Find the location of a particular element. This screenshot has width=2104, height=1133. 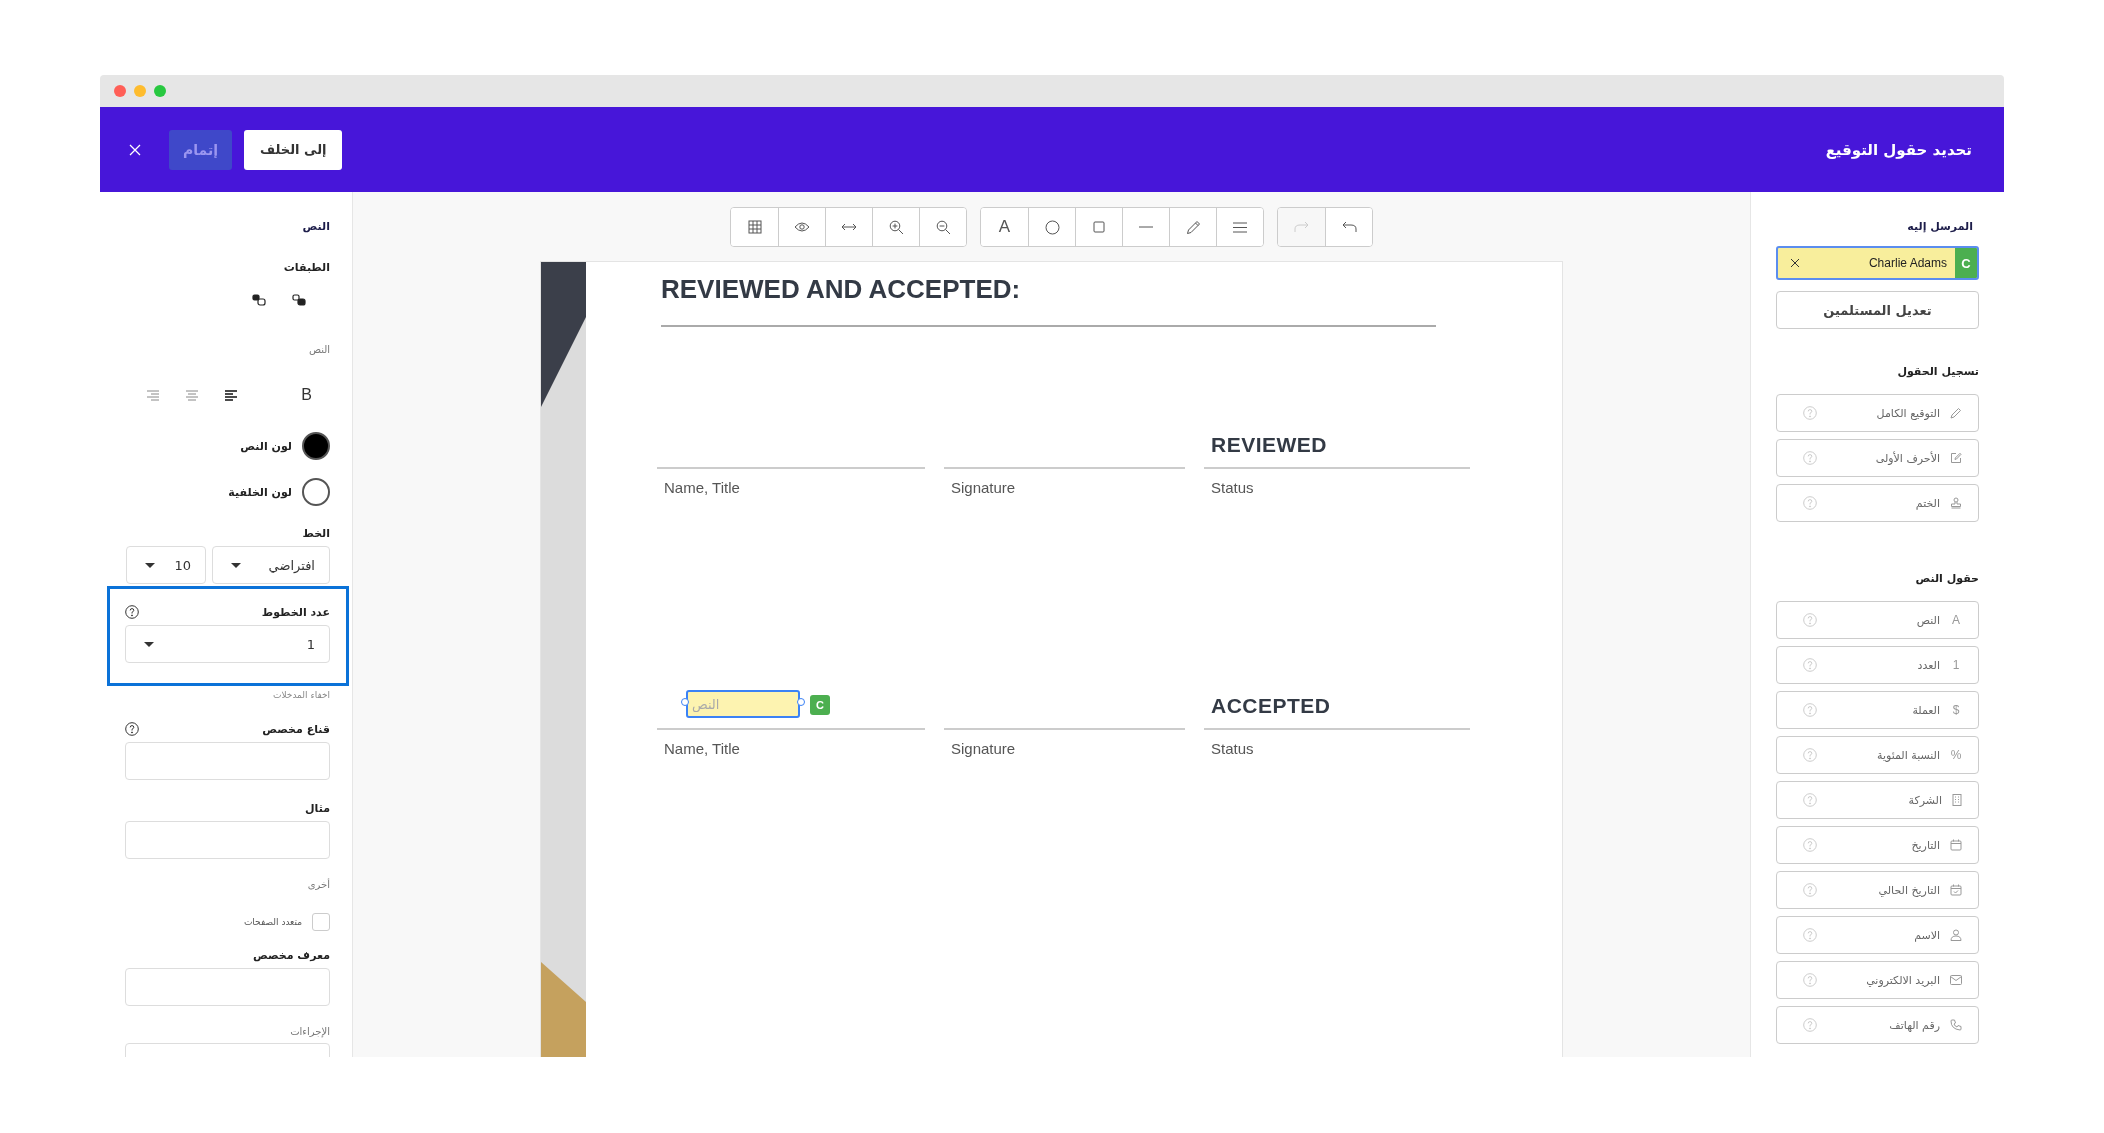

field-button: رقم الهاتف is located at coordinates (1877, 1025).